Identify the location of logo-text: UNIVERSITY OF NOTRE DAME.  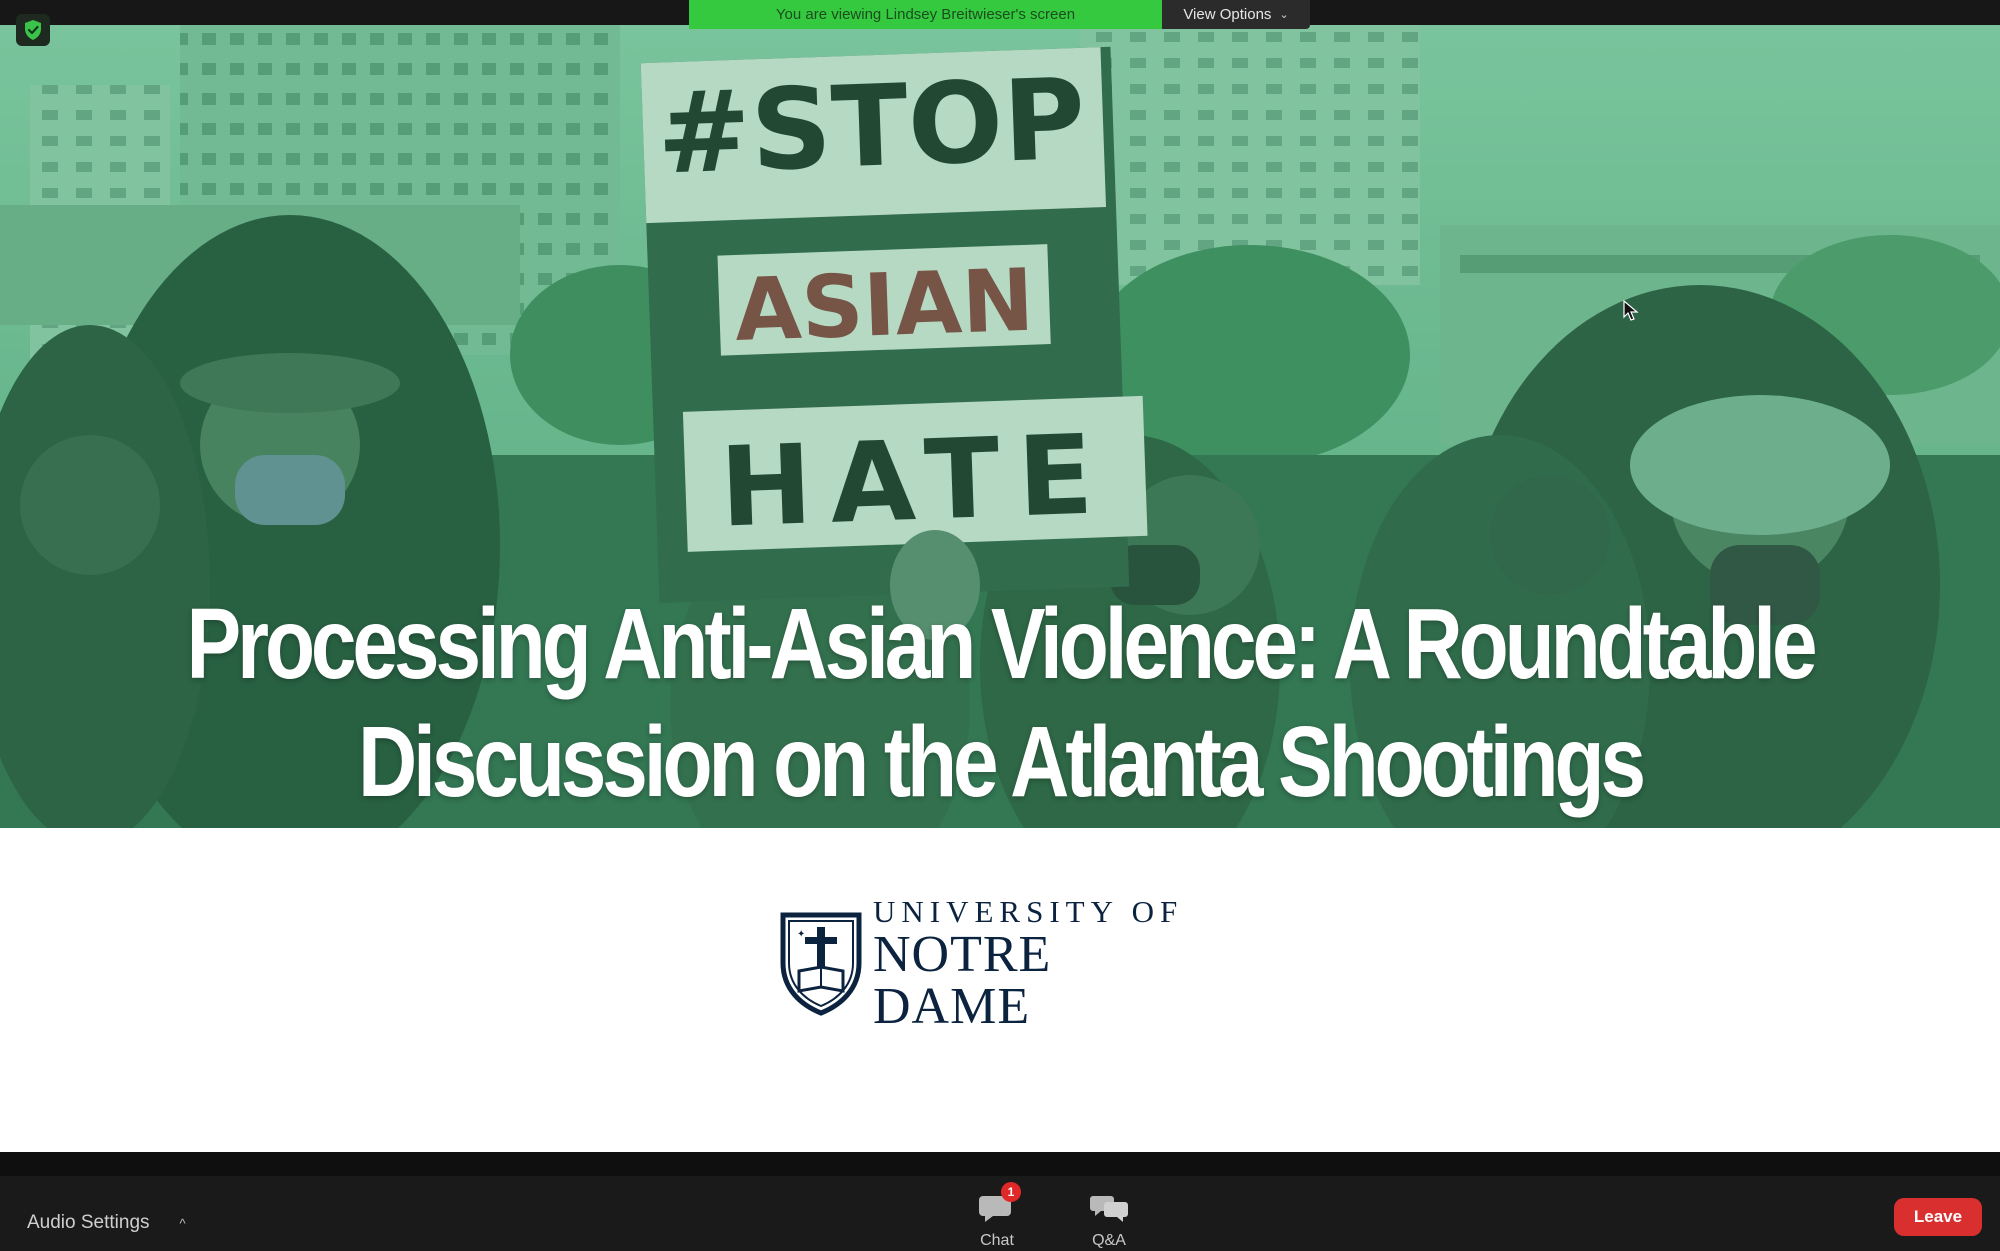
(1047, 964).